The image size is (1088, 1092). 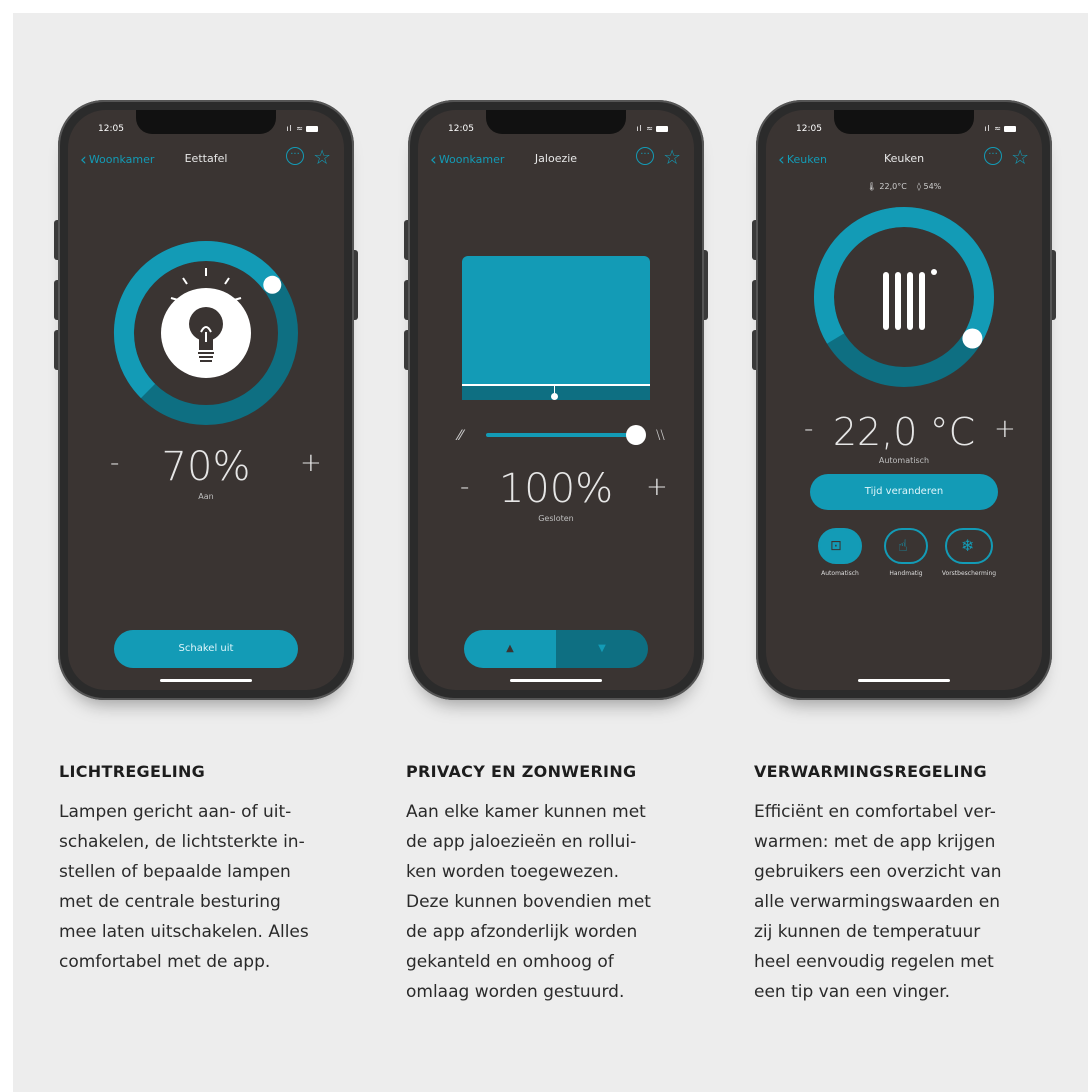 I want to click on blind-down-button: ▼, so click(x=602, y=649).